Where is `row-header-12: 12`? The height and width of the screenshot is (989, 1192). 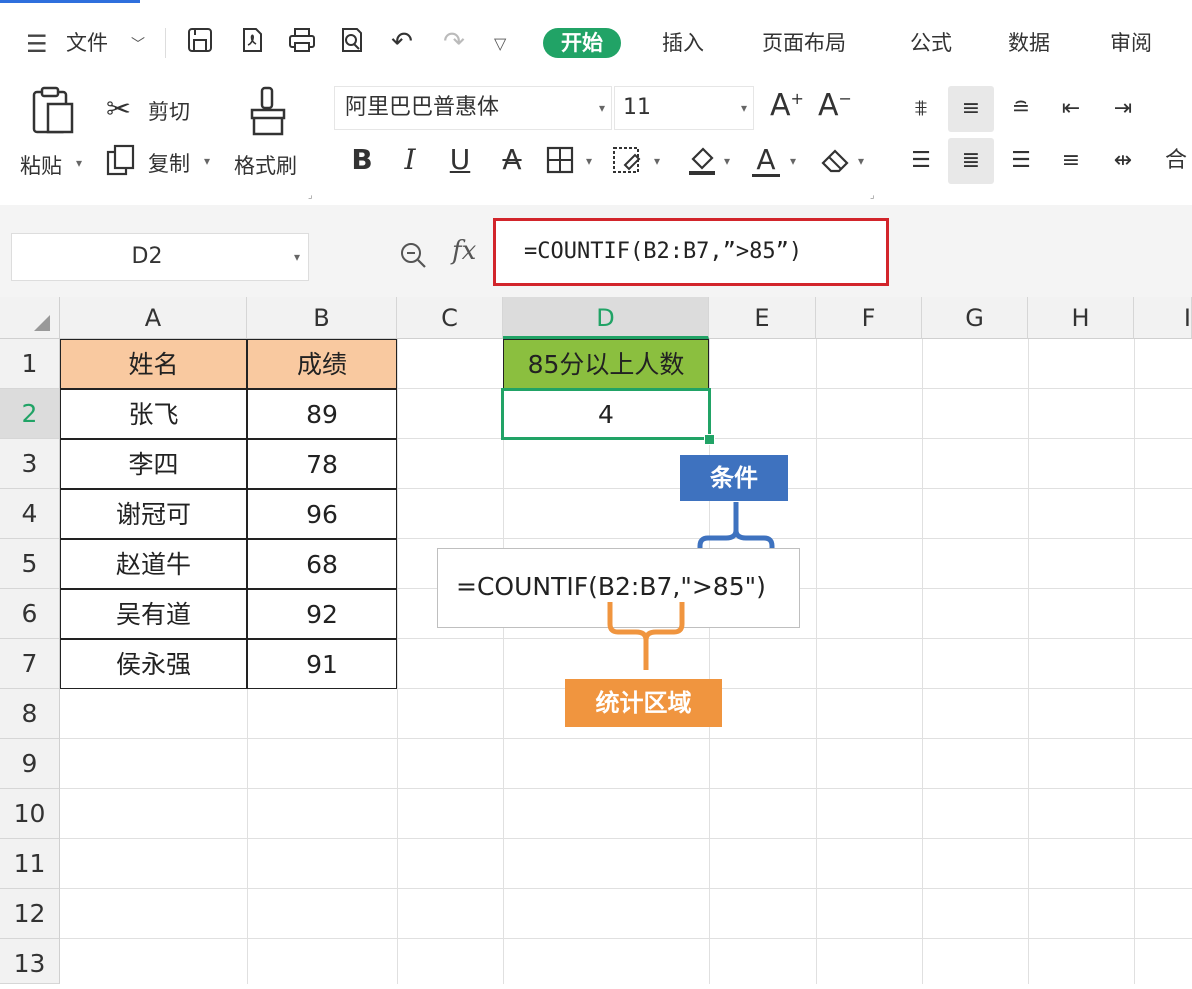
row-header-12: 12 is located at coordinates (30, 914).